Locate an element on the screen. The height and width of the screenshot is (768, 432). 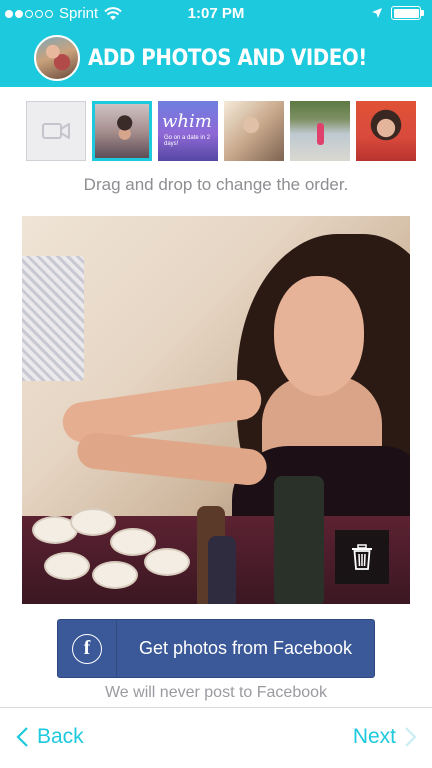
facebook-disclaimer: We will never post to Facebook is located at coordinates (216, 692).